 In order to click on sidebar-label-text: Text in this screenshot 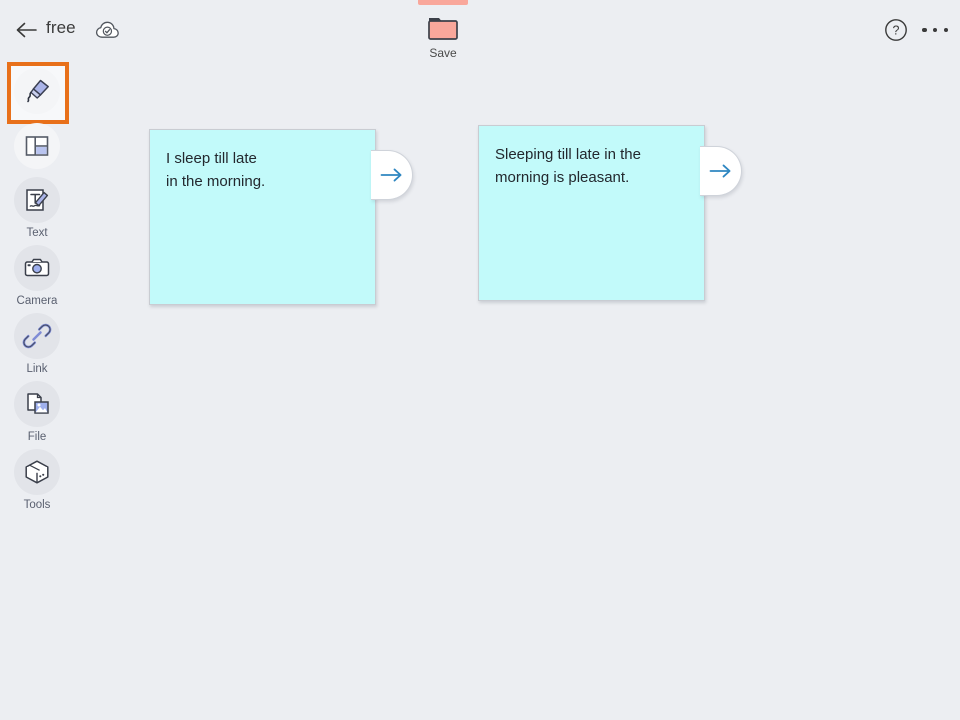, I will do `click(37, 233)`.